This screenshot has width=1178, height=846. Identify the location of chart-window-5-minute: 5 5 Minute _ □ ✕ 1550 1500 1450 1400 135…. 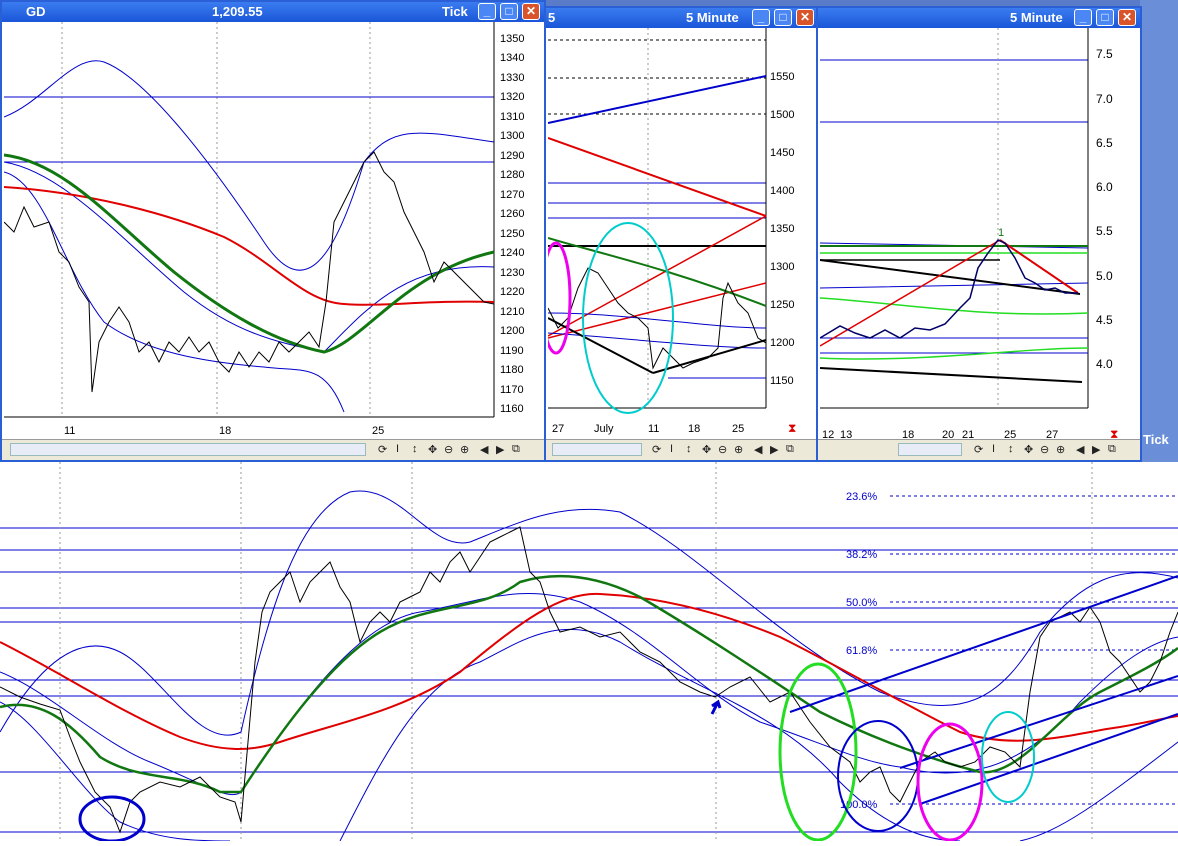
(682, 234).